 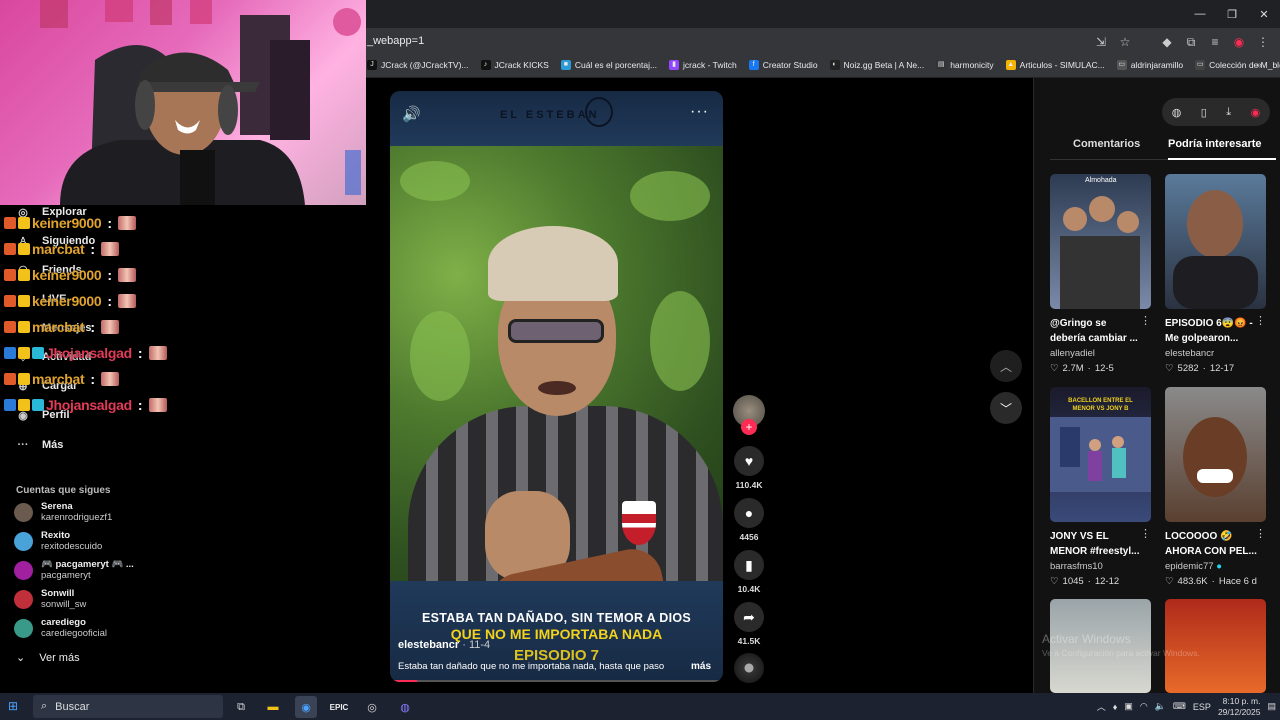 I want to click on download-icon: ⤓, so click(x=1228, y=112).